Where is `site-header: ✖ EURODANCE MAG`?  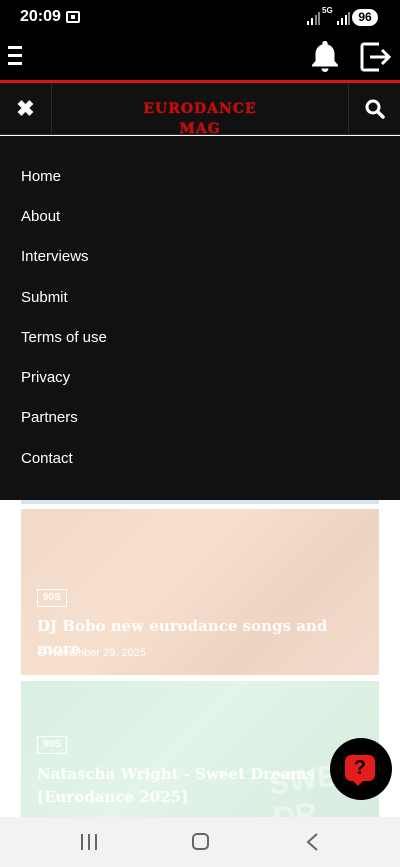
site-header: ✖ EURODANCE MAG is located at coordinates (200, 110).